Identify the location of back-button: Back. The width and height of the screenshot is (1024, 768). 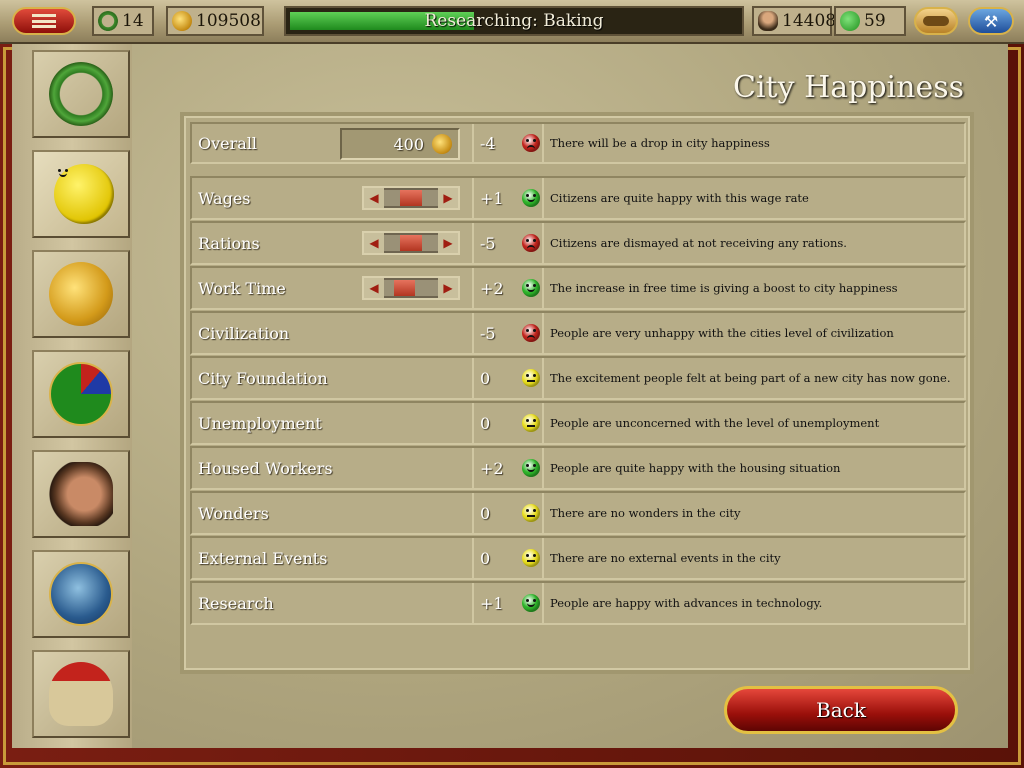
(841, 710).